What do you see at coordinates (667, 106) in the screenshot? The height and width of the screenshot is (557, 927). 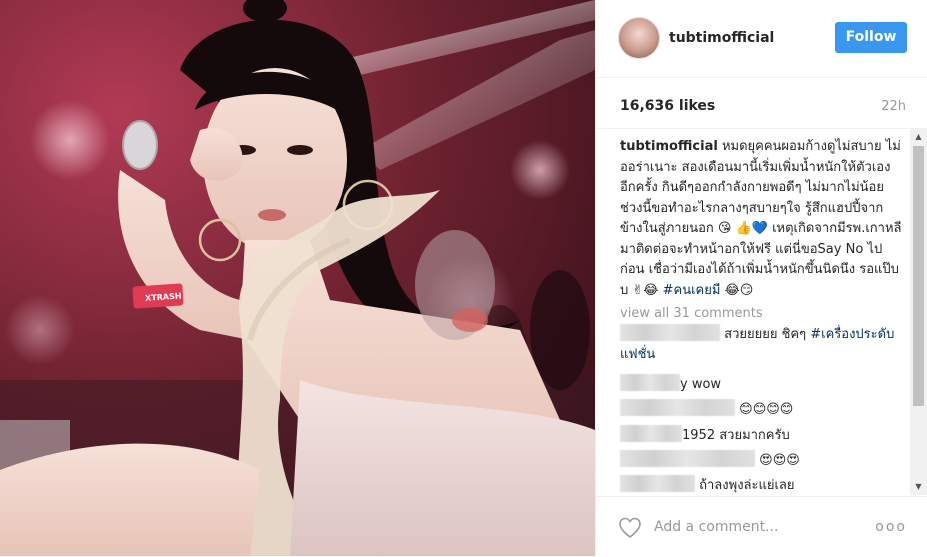 I see `likes-count: 16,636 likes` at bounding box center [667, 106].